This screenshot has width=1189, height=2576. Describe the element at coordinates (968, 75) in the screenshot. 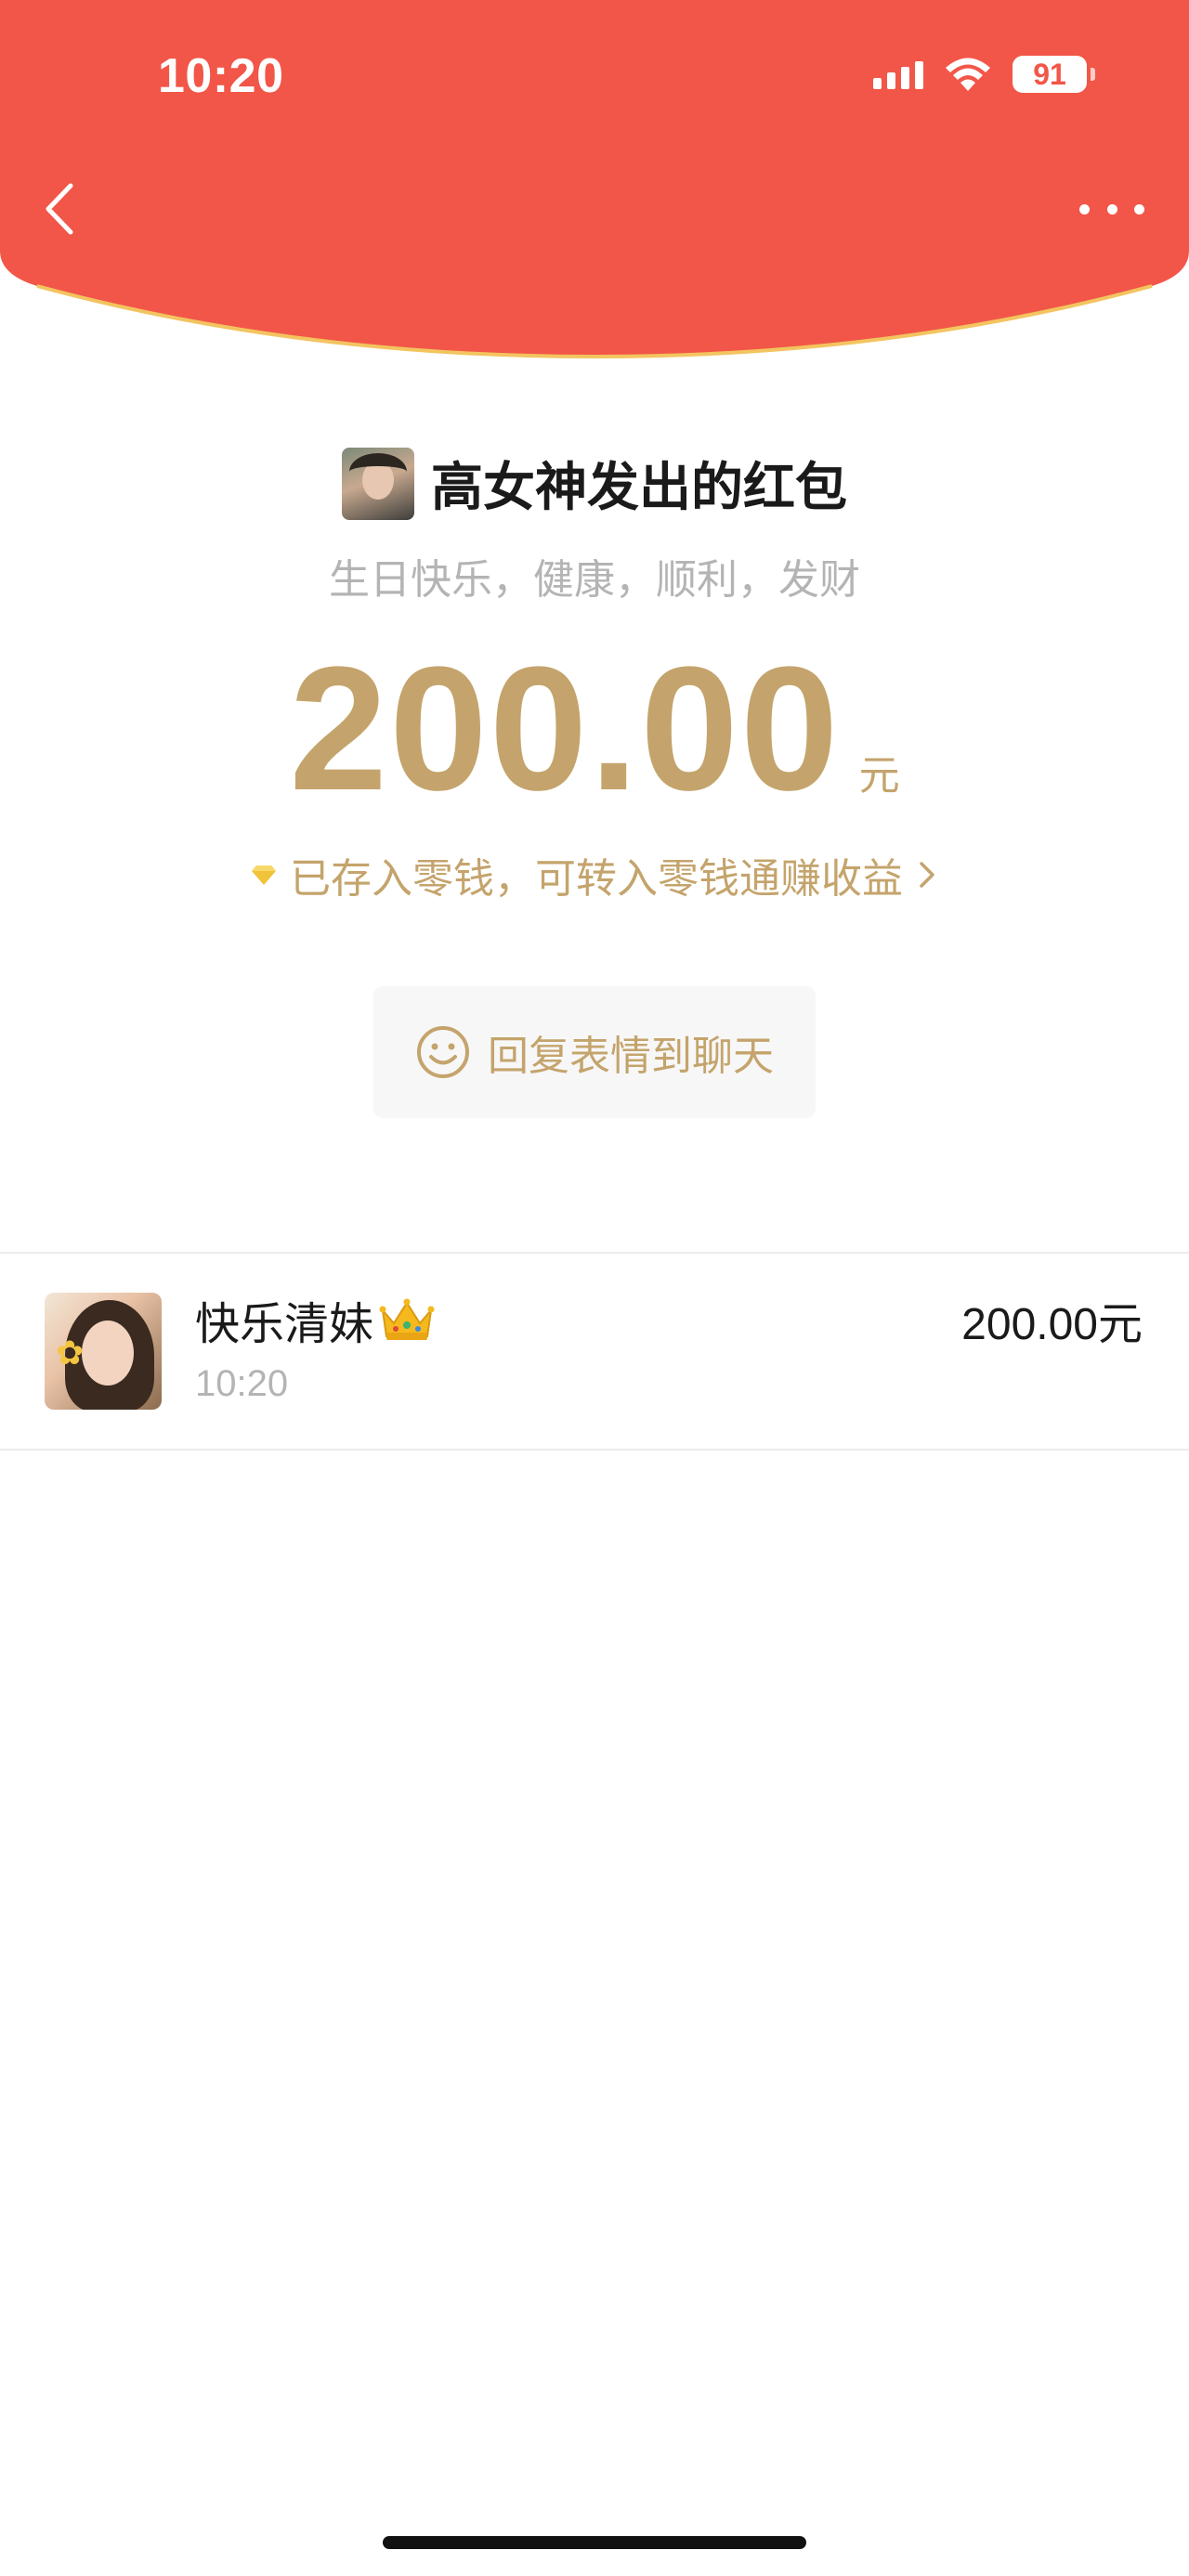

I see `wifi-icon` at that location.